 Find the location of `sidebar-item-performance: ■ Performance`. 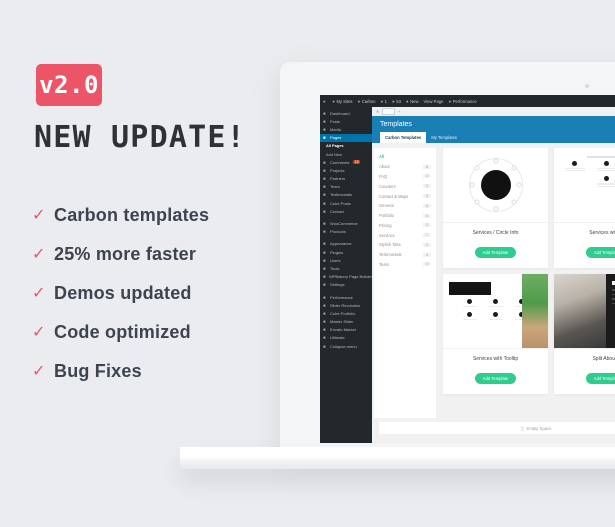

sidebar-item-performance: ■ Performance is located at coordinates (346, 297).